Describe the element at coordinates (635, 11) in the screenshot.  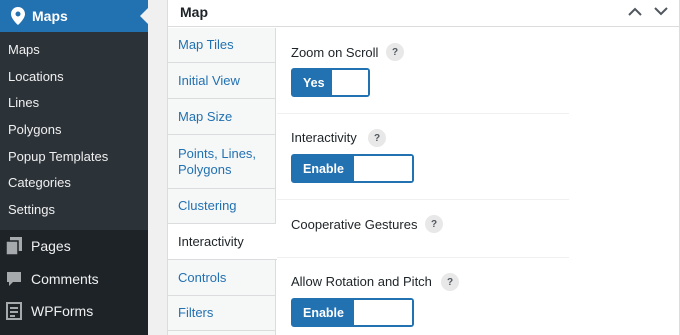
I see `chevron-up-icon` at that location.